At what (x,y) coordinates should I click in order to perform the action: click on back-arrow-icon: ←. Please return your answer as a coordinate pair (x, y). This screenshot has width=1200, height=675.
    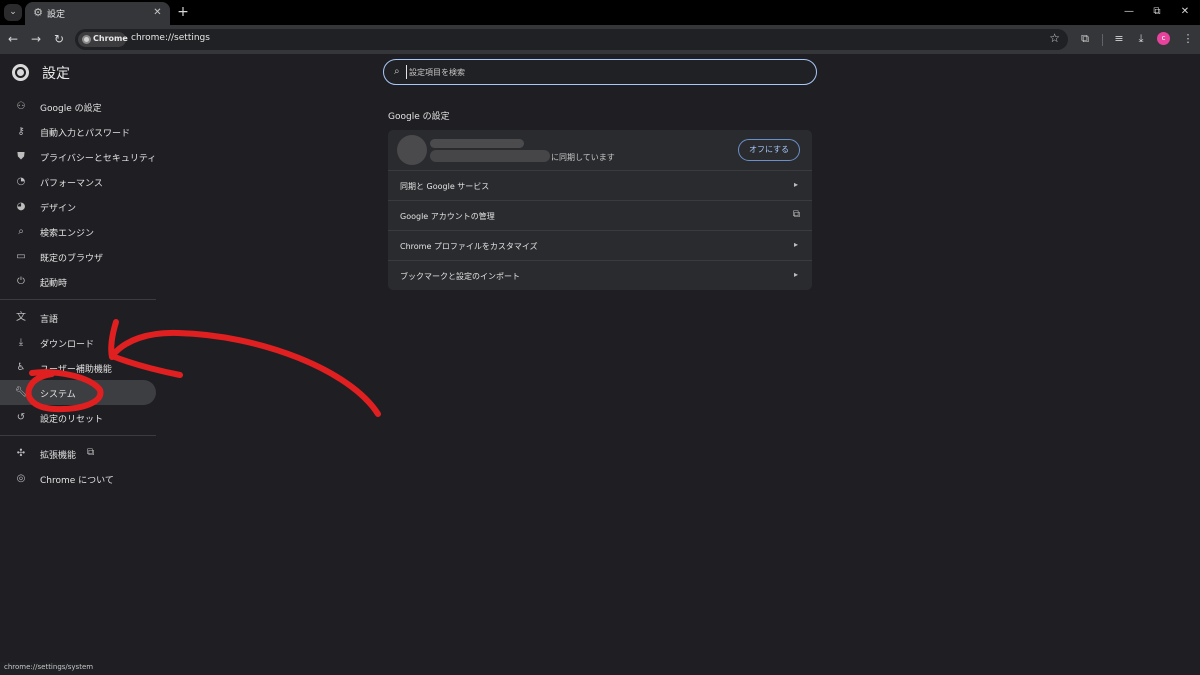
    Looking at the image, I should click on (13, 39).